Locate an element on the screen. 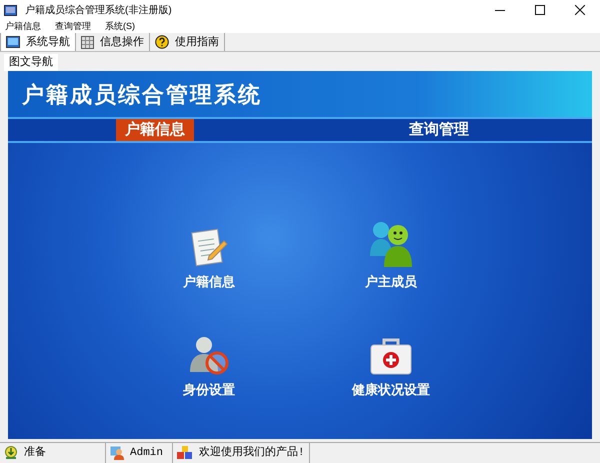 The width and height of the screenshot is (600, 463). menu-item: 查询管理 is located at coordinates (73, 26).